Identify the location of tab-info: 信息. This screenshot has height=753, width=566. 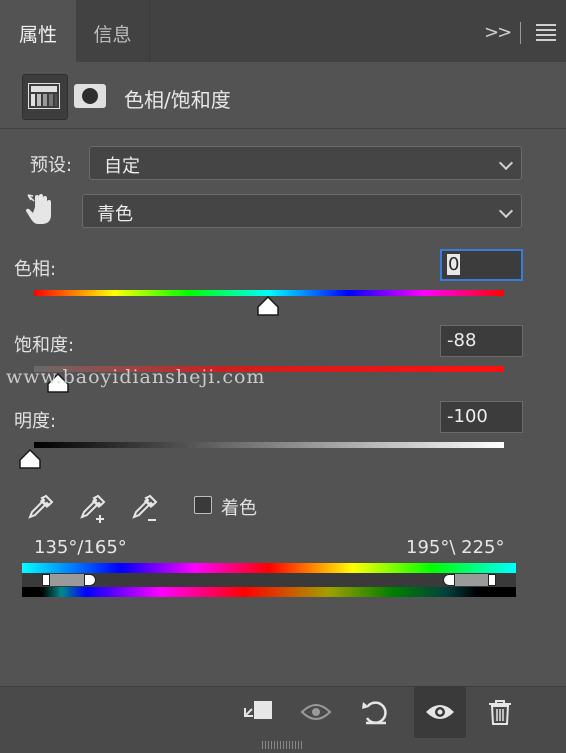
(113, 31).